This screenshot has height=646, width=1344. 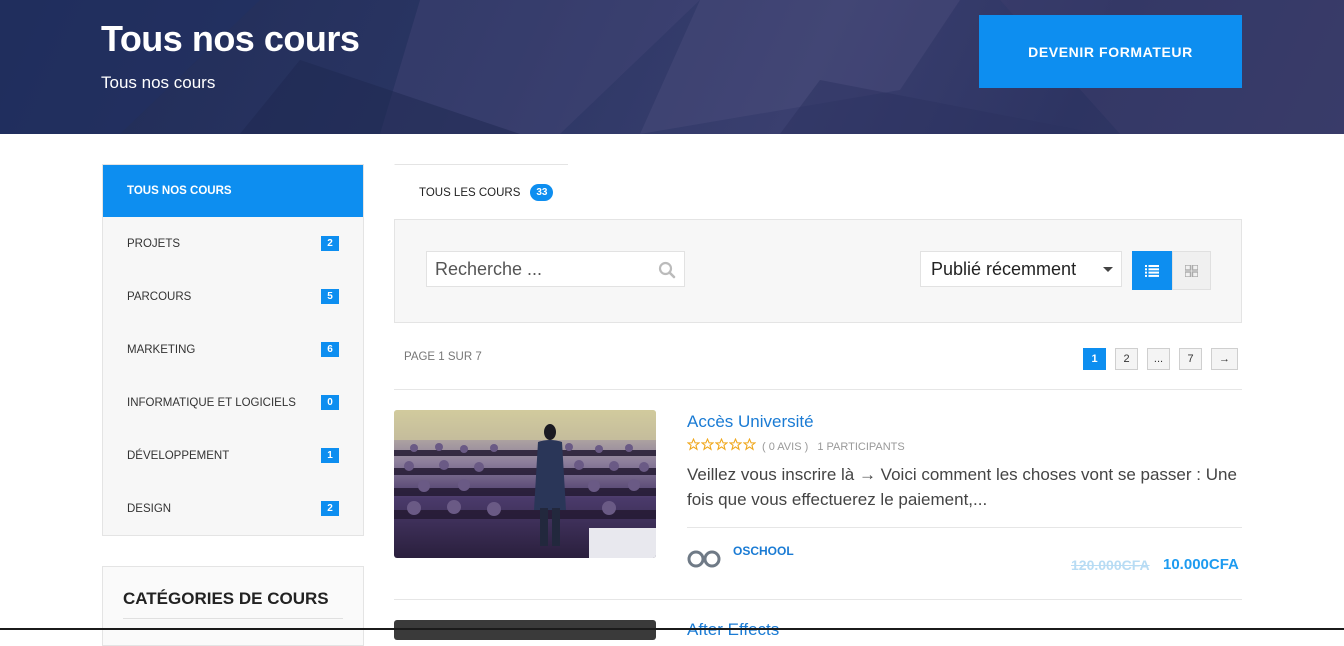 What do you see at coordinates (233, 455) in the screenshot?
I see `sidebar-item-developpement: DÉVELOPPEMENT 1` at bounding box center [233, 455].